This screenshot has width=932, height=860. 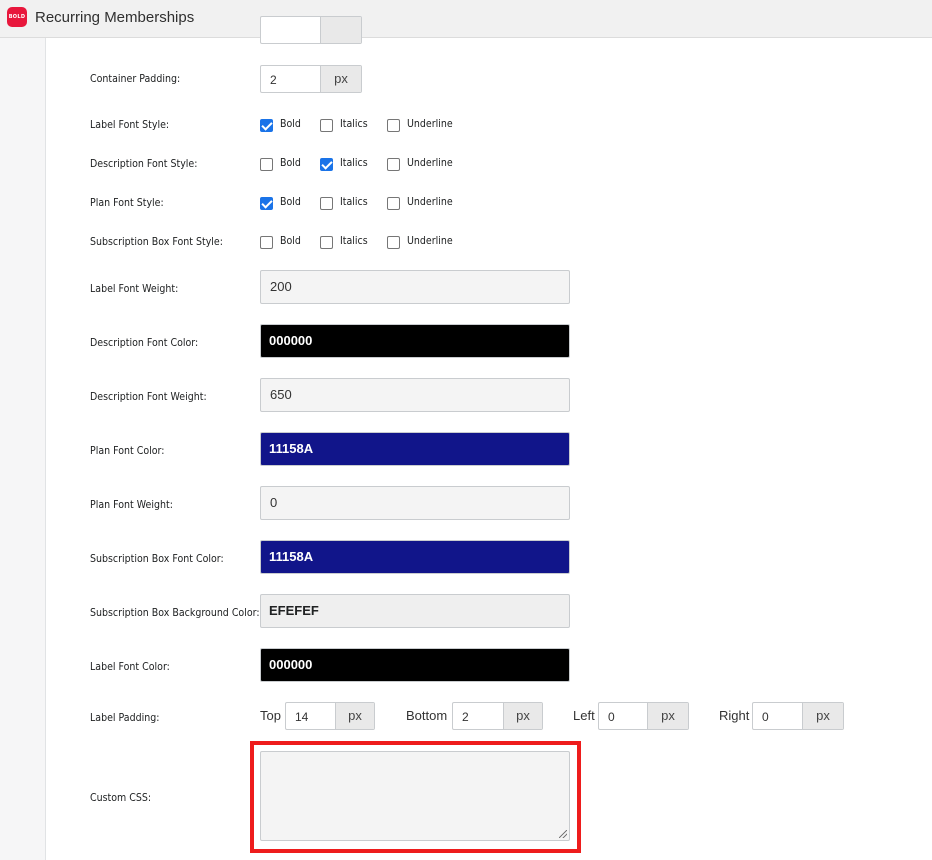 I want to click on padding-top-value: 14, so click(x=302, y=717).